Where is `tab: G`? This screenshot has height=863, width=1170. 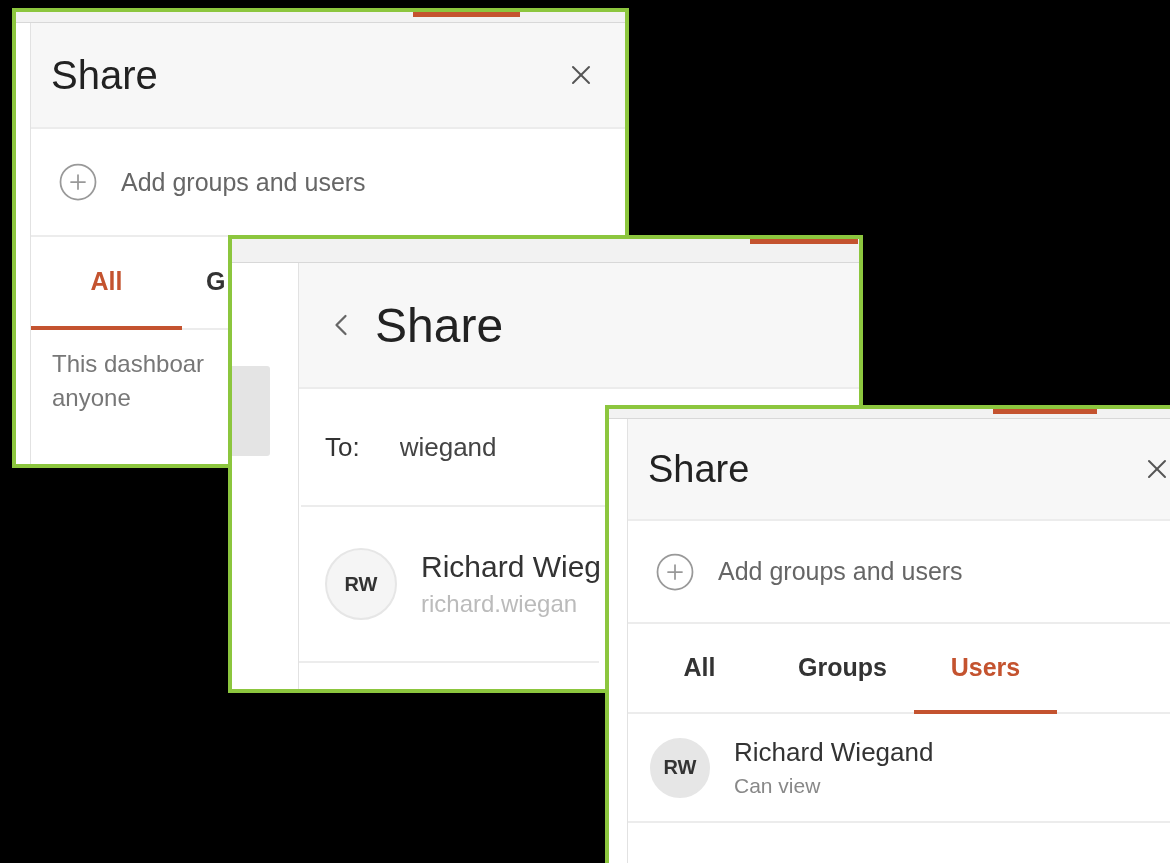
tab: G is located at coordinates (216, 283).